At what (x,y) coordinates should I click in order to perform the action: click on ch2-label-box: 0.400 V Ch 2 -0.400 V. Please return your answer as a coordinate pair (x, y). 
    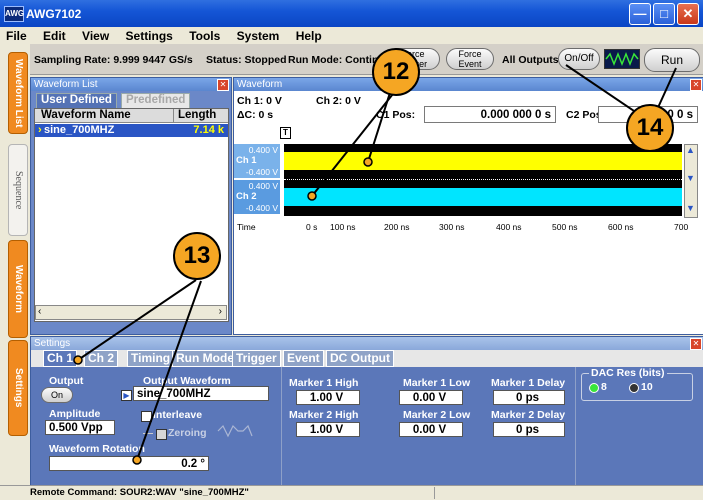
    Looking at the image, I should click on (257, 197).